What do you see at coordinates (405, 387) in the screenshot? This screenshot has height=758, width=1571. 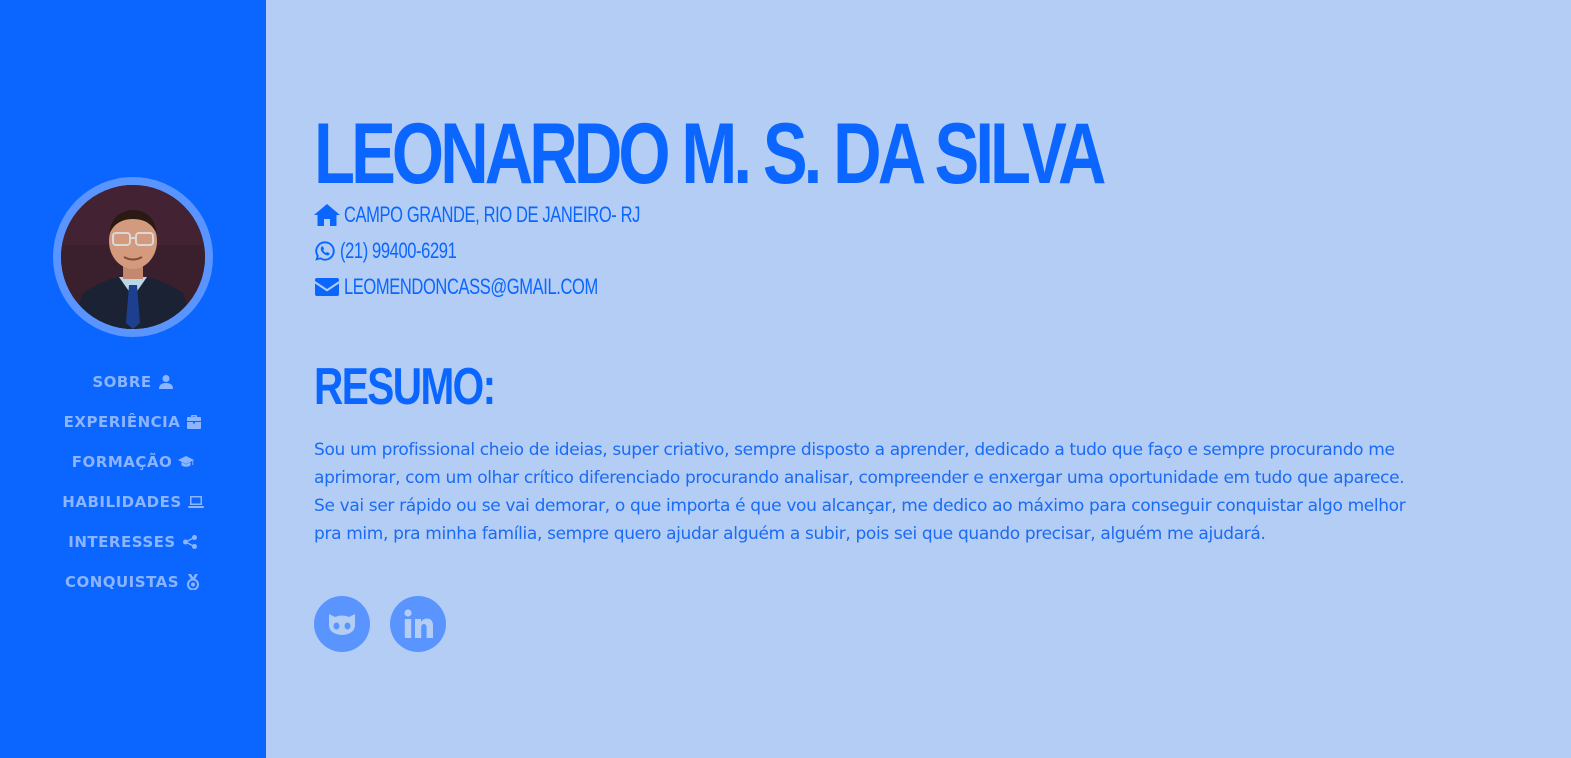 I see `section-title-resumo: RESUMO:` at bounding box center [405, 387].